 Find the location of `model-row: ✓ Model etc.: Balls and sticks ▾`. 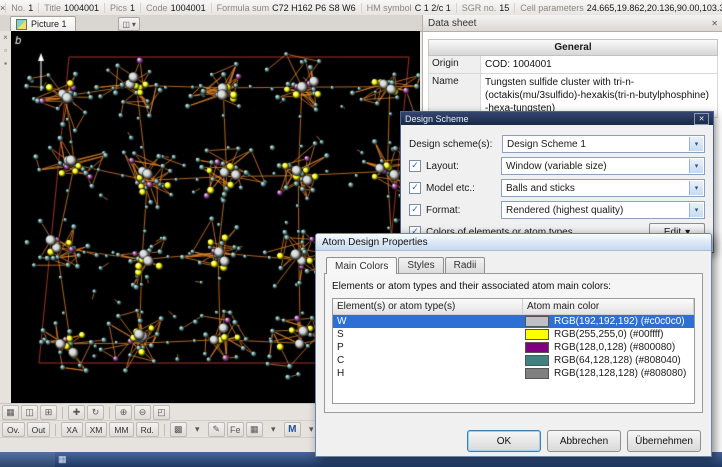

model-row: ✓ Model etc.: Balls and sticks ▾ is located at coordinates (557, 188).